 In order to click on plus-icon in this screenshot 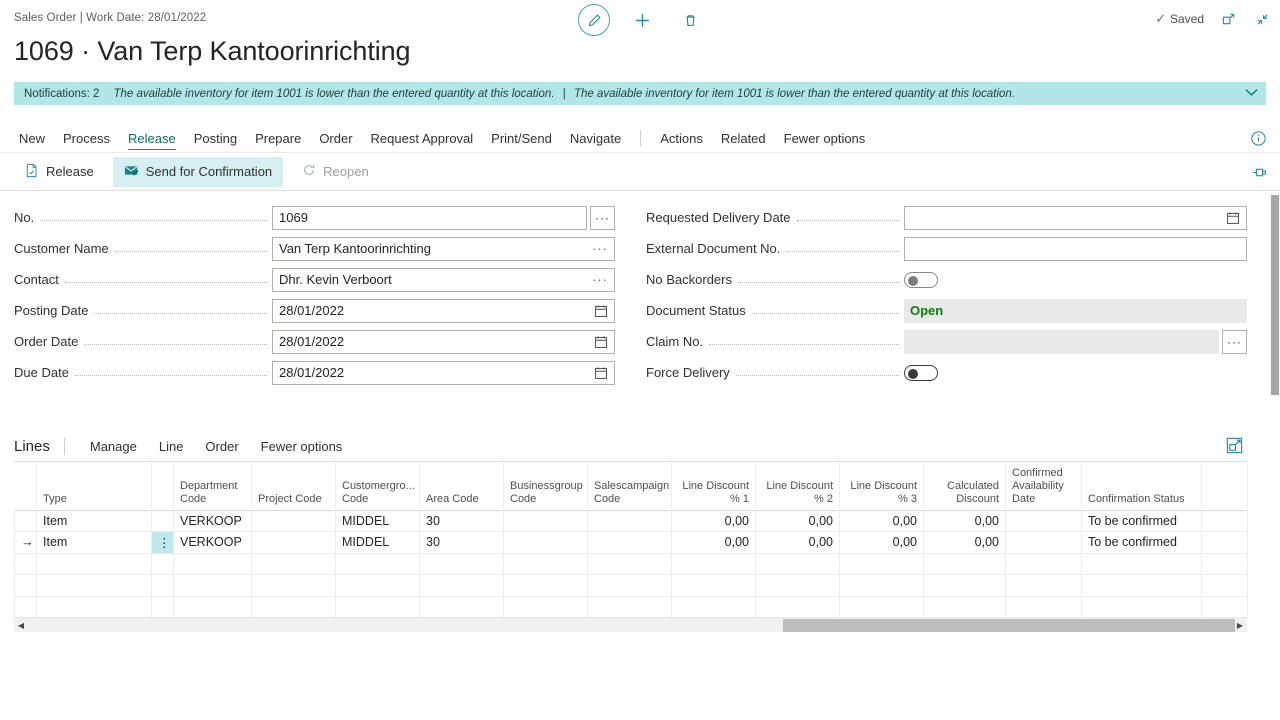, I will do `click(642, 20)`.